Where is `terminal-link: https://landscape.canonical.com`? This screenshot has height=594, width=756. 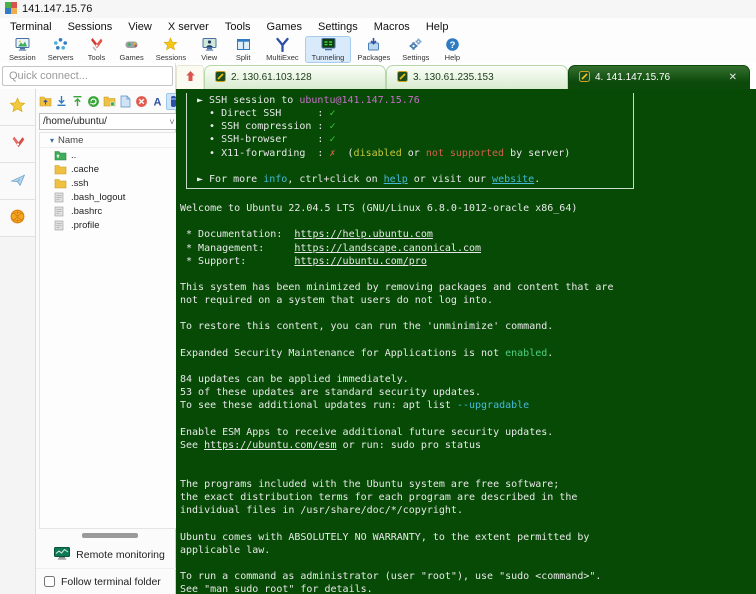
terminal-link: https://landscape.canonical.com is located at coordinates (387, 248).